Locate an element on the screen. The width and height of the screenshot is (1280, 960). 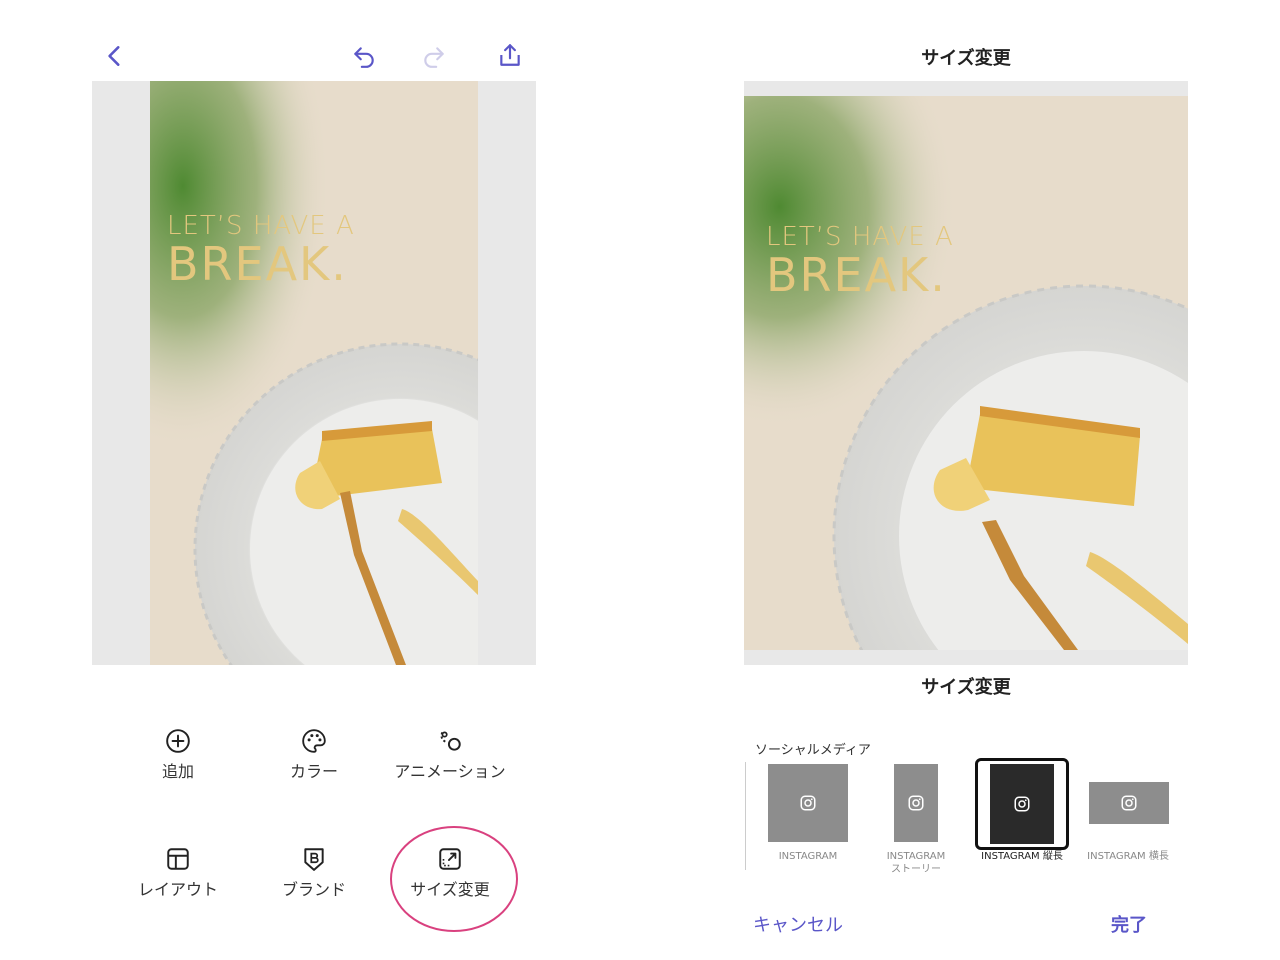
design-headline: LET’S HAVE A BREAK. is located at coordinates (261, 250).